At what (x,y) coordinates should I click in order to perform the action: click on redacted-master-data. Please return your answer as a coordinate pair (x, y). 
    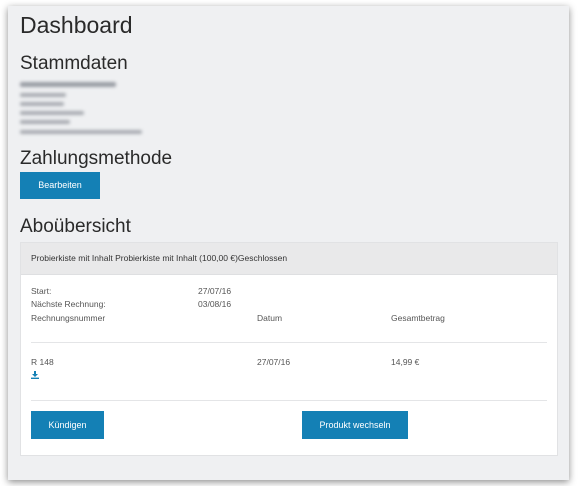
    Looking at the image, I should click on (85, 110).